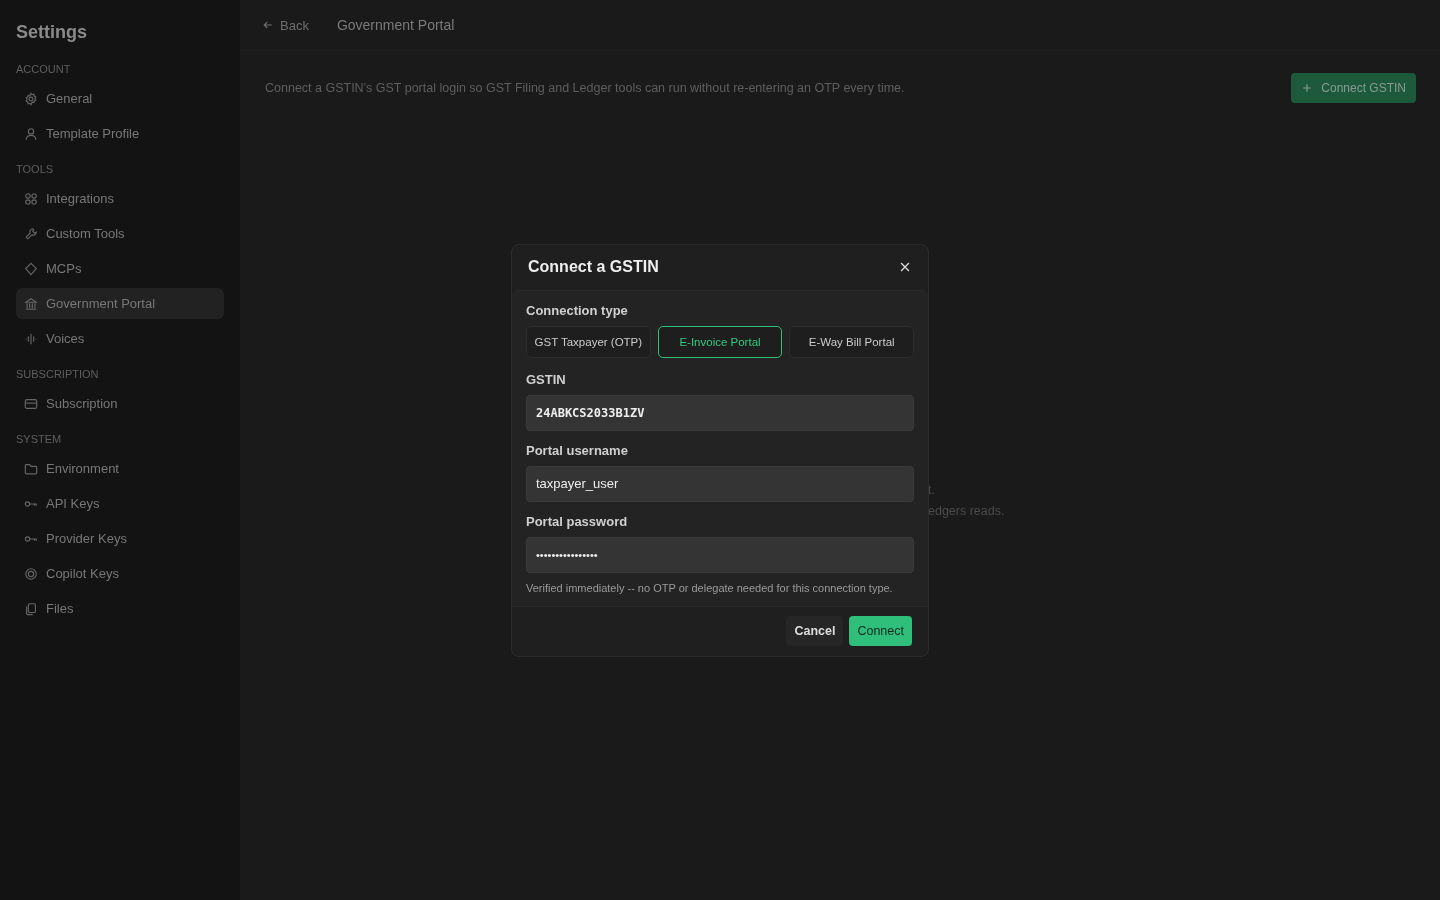 The image size is (1440, 900). Describe the element at coordinates (31, 338) in the screenshot. I see `wave-icon` at that location.